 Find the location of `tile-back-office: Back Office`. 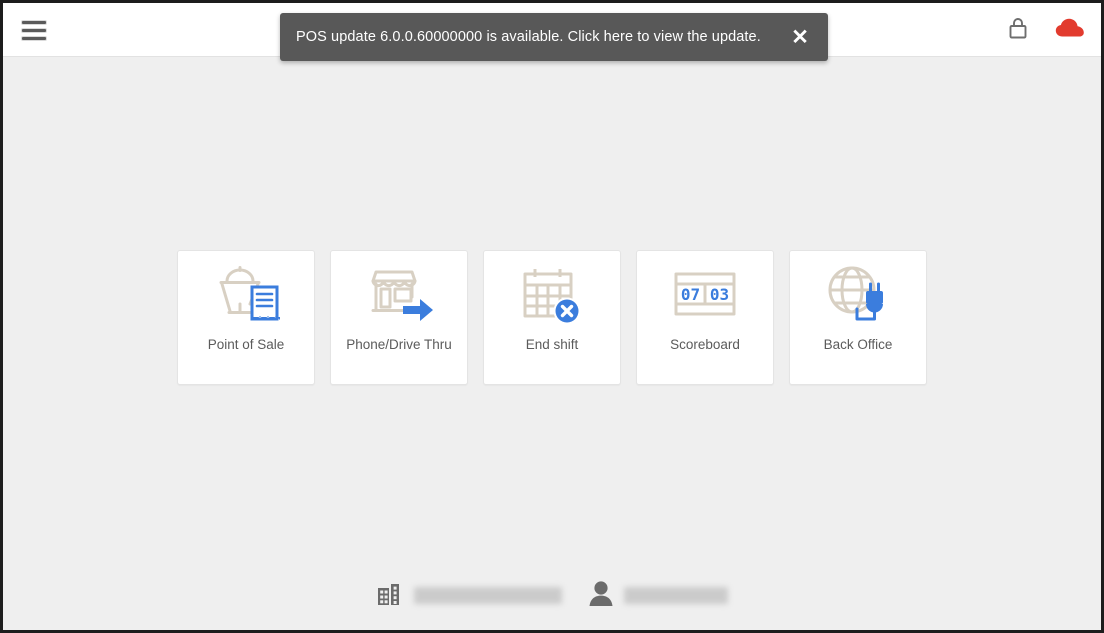

tile-back-office: Back Office is located at coordinates (858, 317).